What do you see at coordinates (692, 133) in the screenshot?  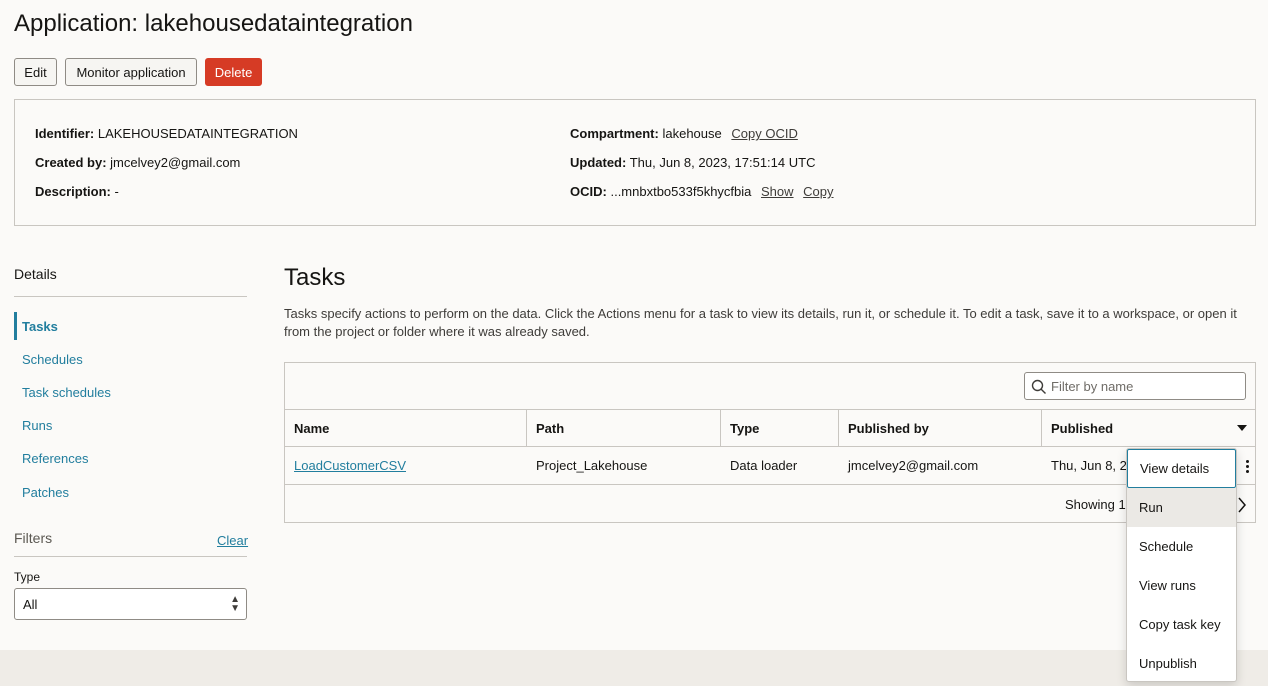 I see `compartment-value: lakehouse` at bounding box center [692, 133].